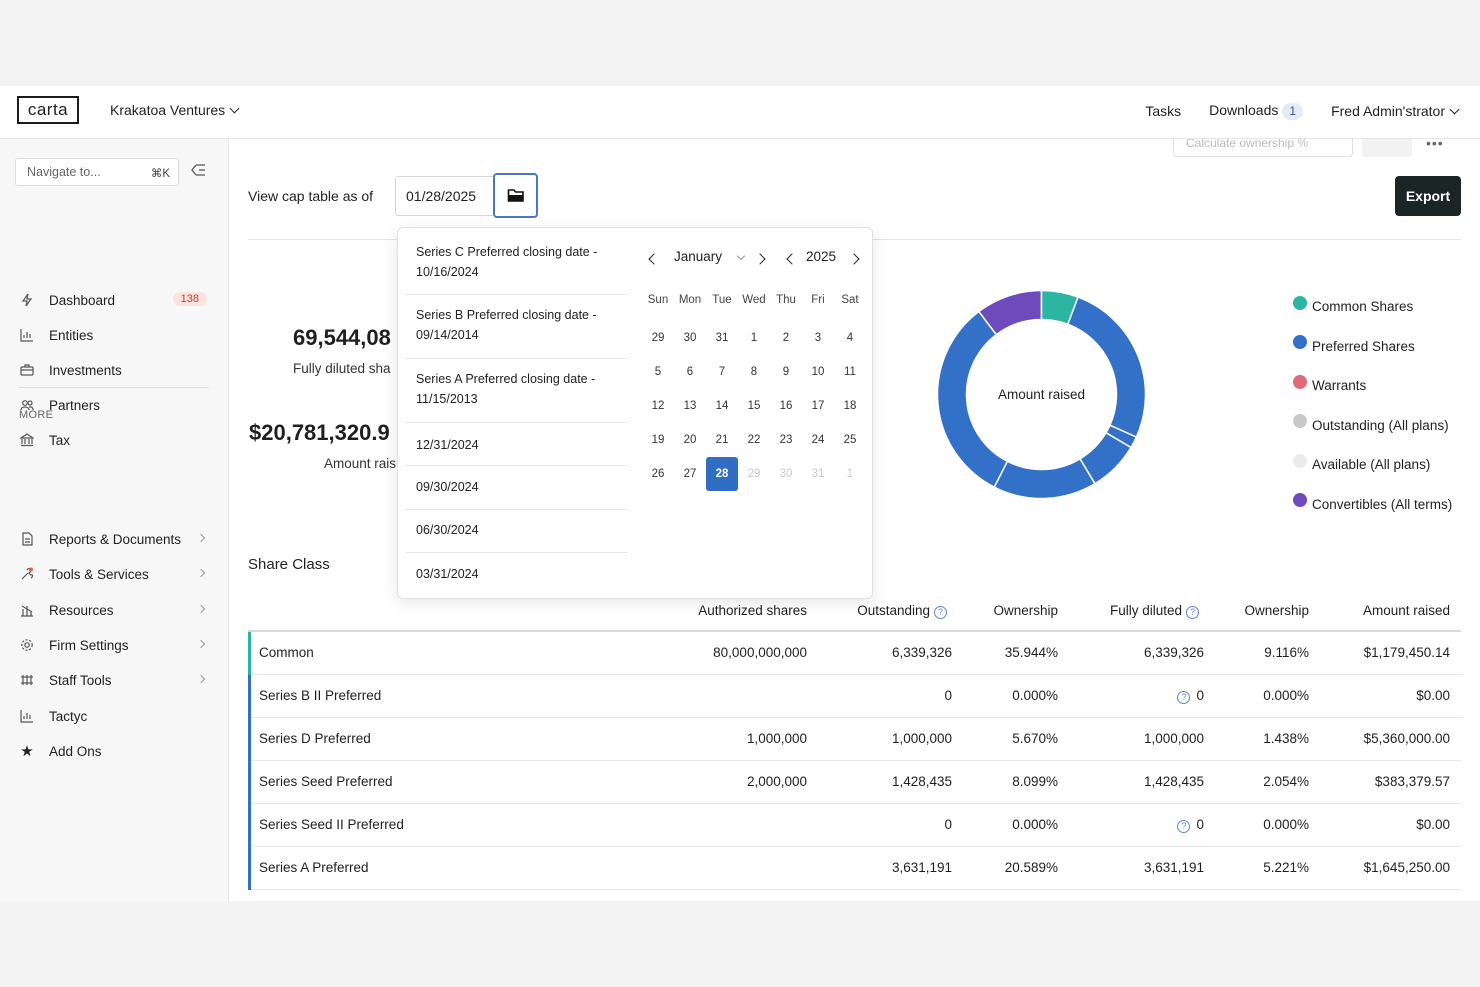 The height and width of the screenshot is (987, 1480). What do you see at coordinates (654, 259) in the screenshot?
I see `prev-month-icon` at bounding box center [654, 259].